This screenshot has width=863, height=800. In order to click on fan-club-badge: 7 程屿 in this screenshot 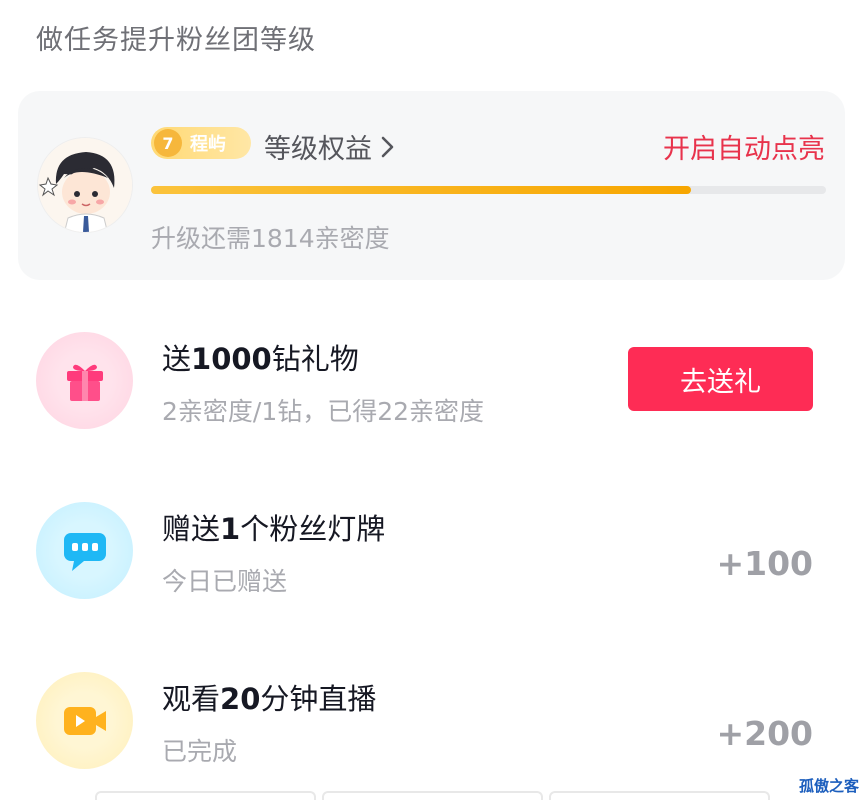, I will do `click(201, 143)`.